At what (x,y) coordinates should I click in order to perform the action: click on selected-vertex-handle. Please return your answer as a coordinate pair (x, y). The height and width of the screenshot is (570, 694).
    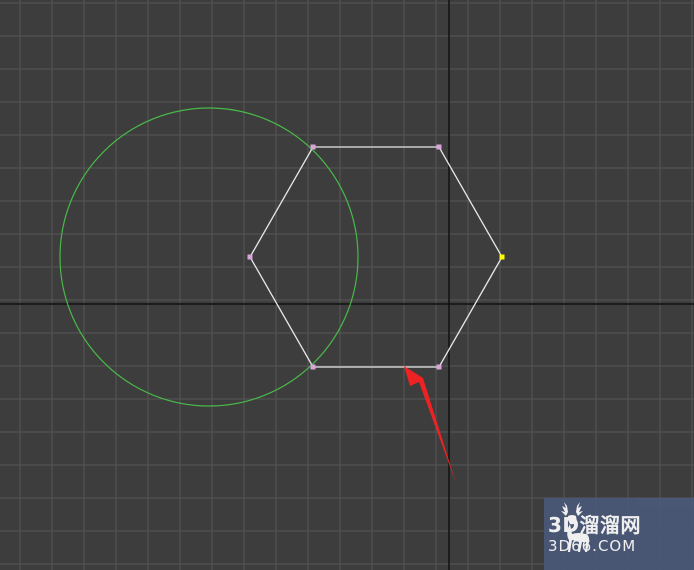
    Looking at the image, I should click on (502, 257).